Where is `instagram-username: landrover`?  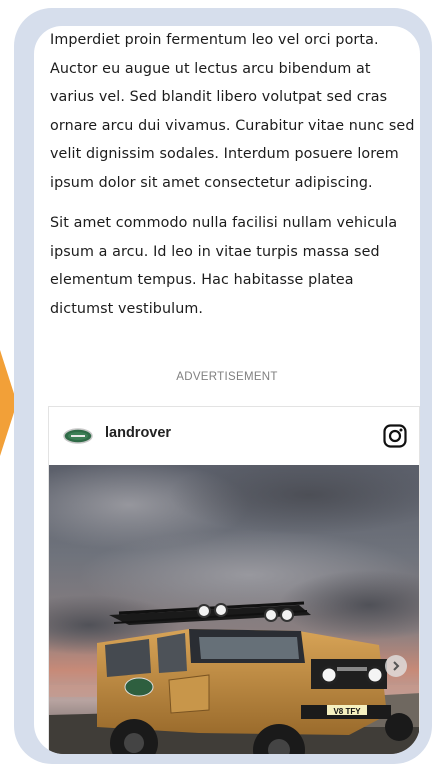 instagram-username: landrover is located at coordinates (138, 433).